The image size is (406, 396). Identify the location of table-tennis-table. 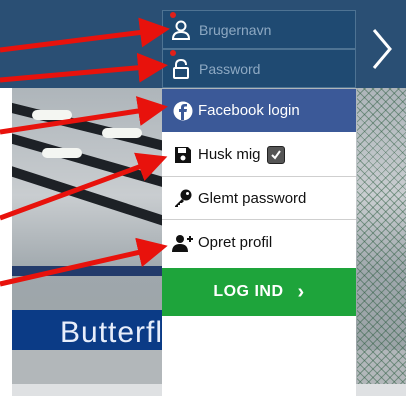
(87, 271).